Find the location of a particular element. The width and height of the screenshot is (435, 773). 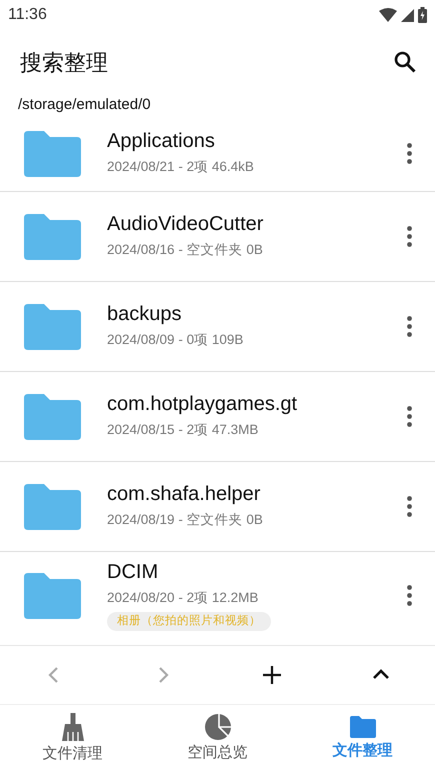

signal-icon is located at coordinates (407, 15).